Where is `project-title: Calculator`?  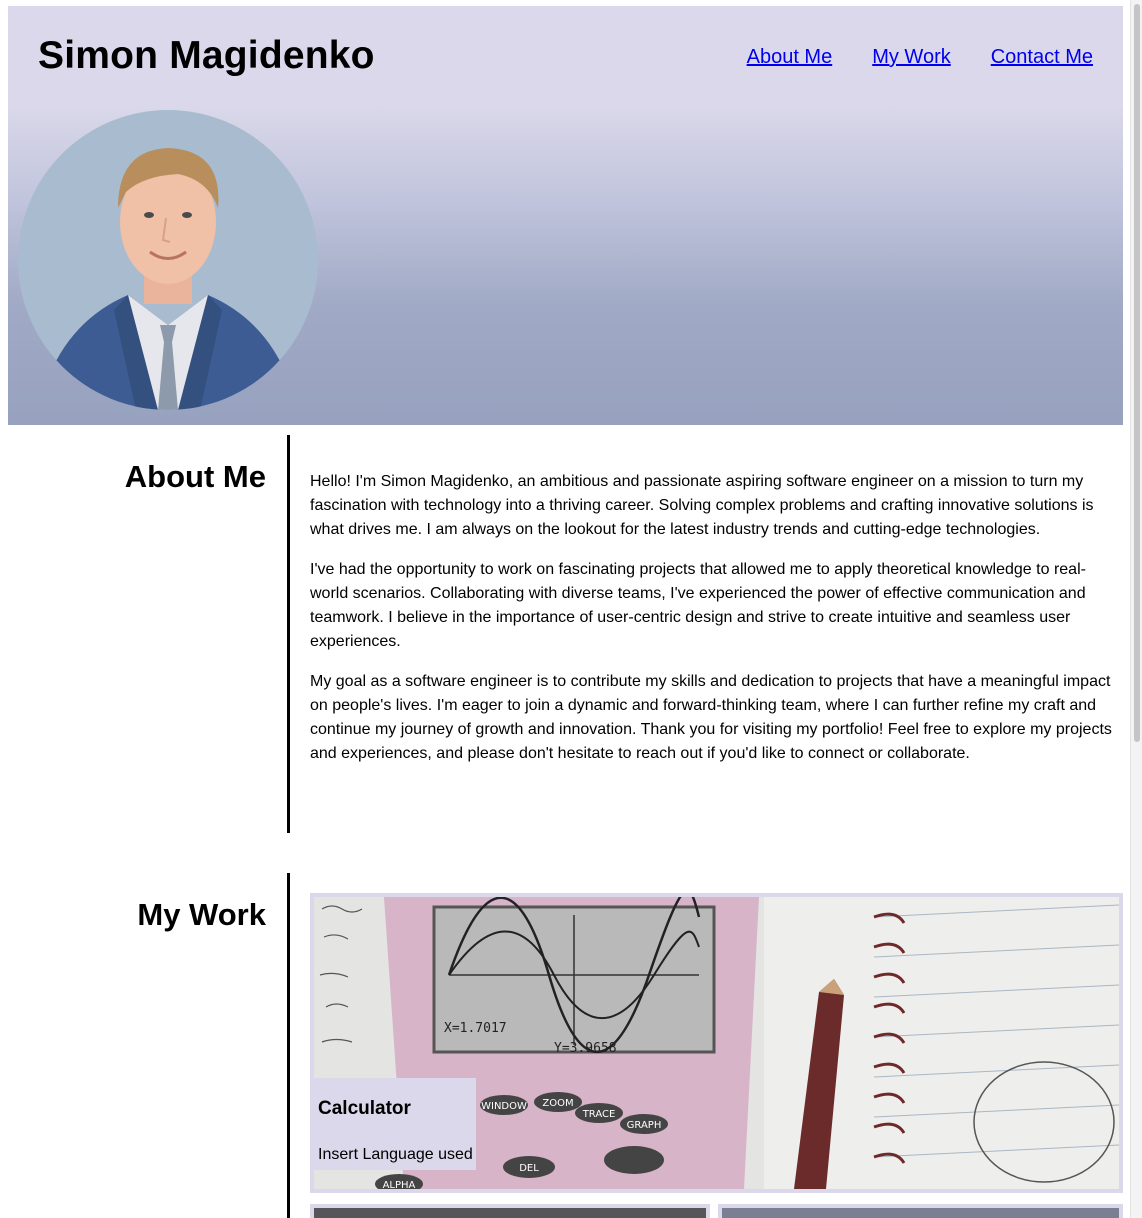
project-title: Calculator is located at coordinates (364, 1108).